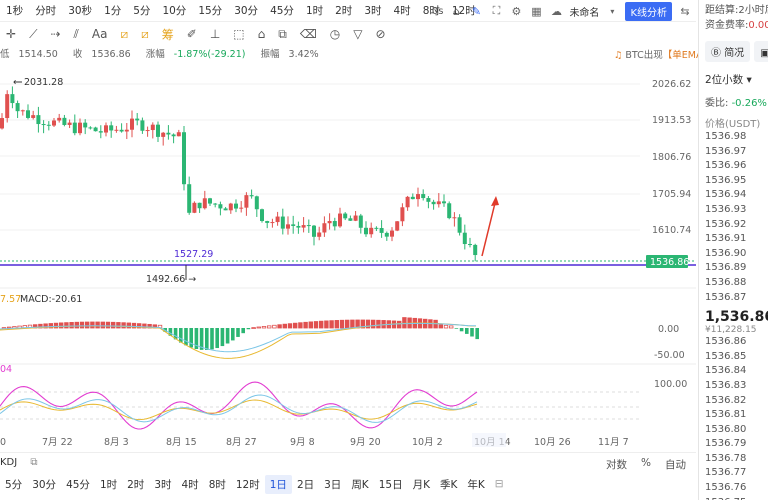 Image resolution: width=768 pixels, height=500 pixels. Describe the element at coordinates (168, 34) in the screenshot. I see `gann-icon: 筹` at that location.